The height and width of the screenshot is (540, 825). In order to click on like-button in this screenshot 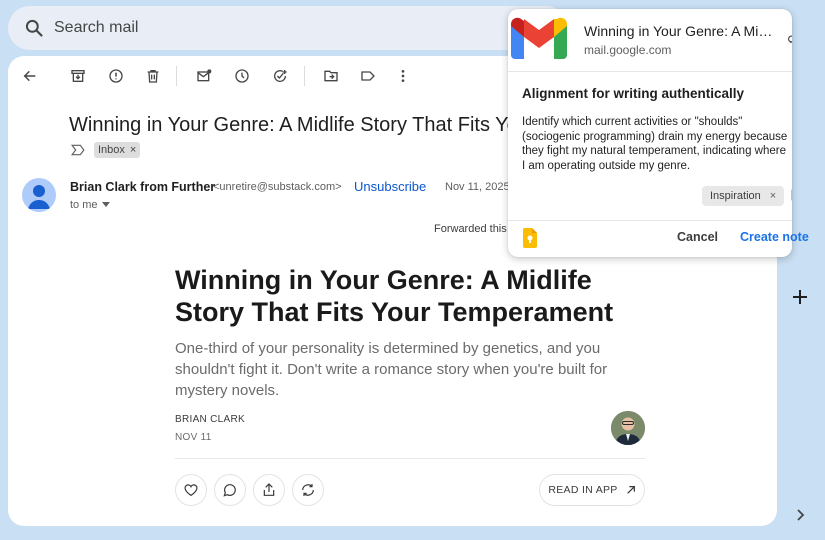, I will do `click(191, 490)`.